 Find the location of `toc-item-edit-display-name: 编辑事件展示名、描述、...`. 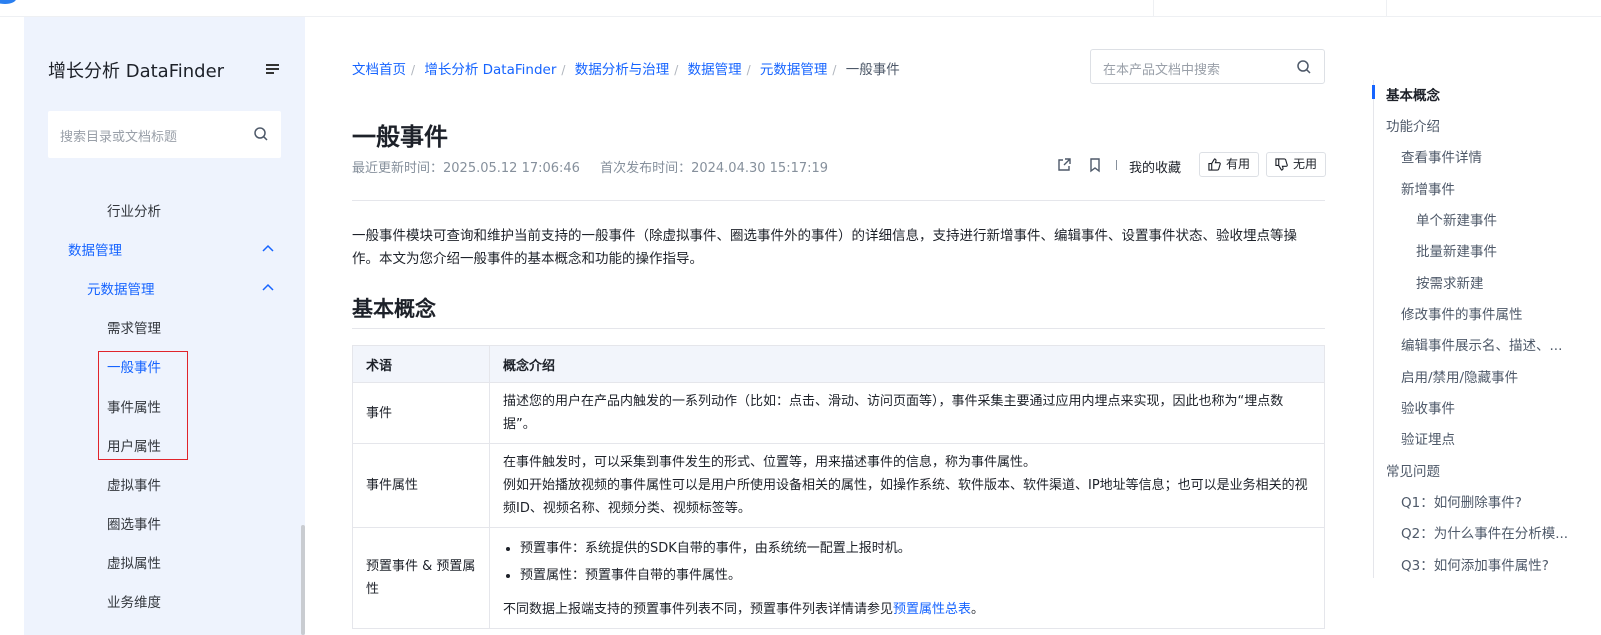

toc-item-edit-display-name: 编辑事件展示名、描述、... is located at coordinates (1481, 344).